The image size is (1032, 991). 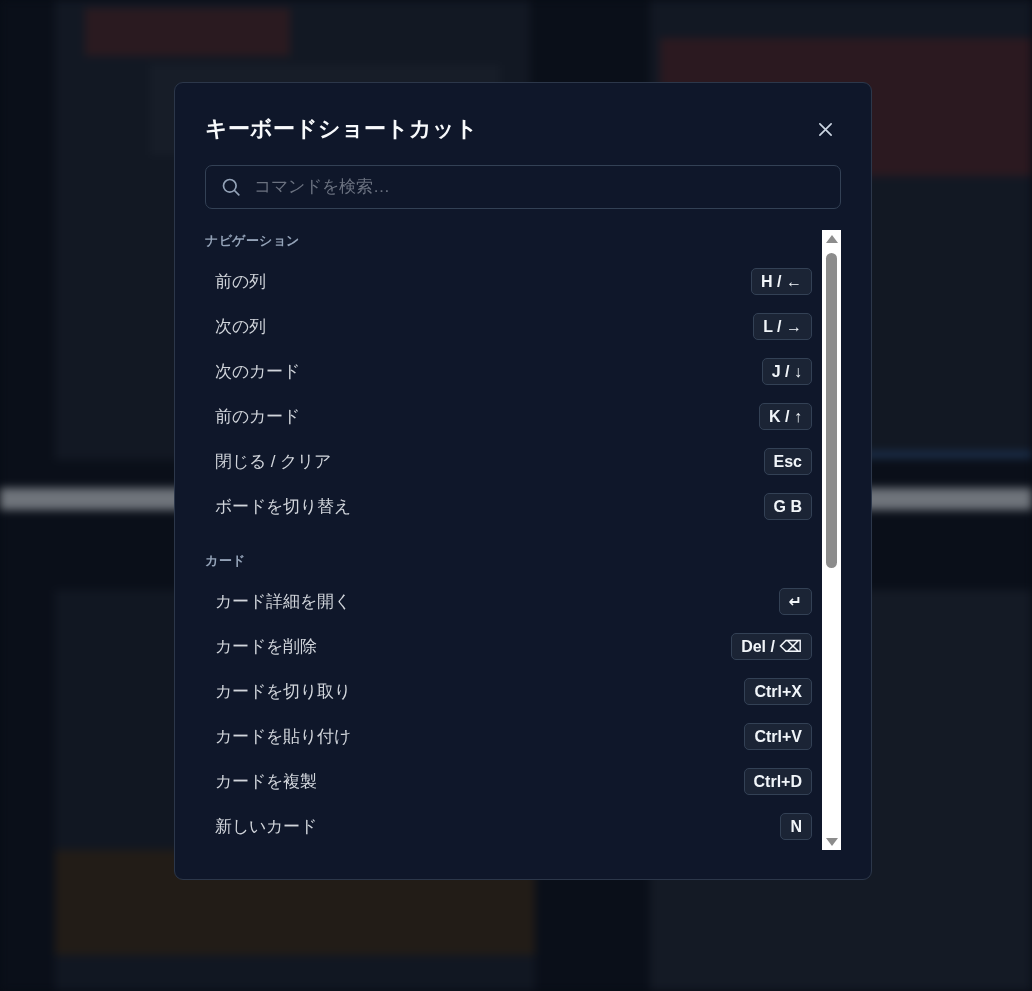 What do you see at coordinates (283, 692) in the screenshot?
I see `shortcut-label: カードを切り取り` at bounding box center [283, 692].